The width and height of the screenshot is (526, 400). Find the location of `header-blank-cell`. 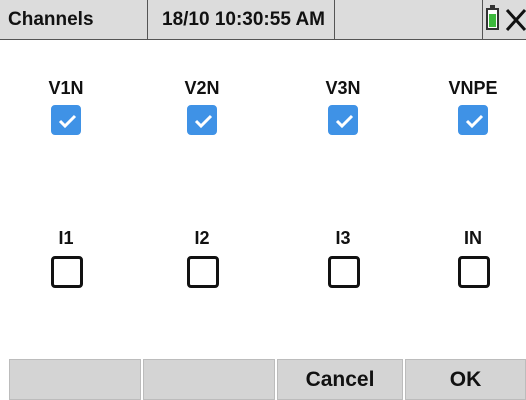

header-blank-cell is located at coordinates (409, 20).